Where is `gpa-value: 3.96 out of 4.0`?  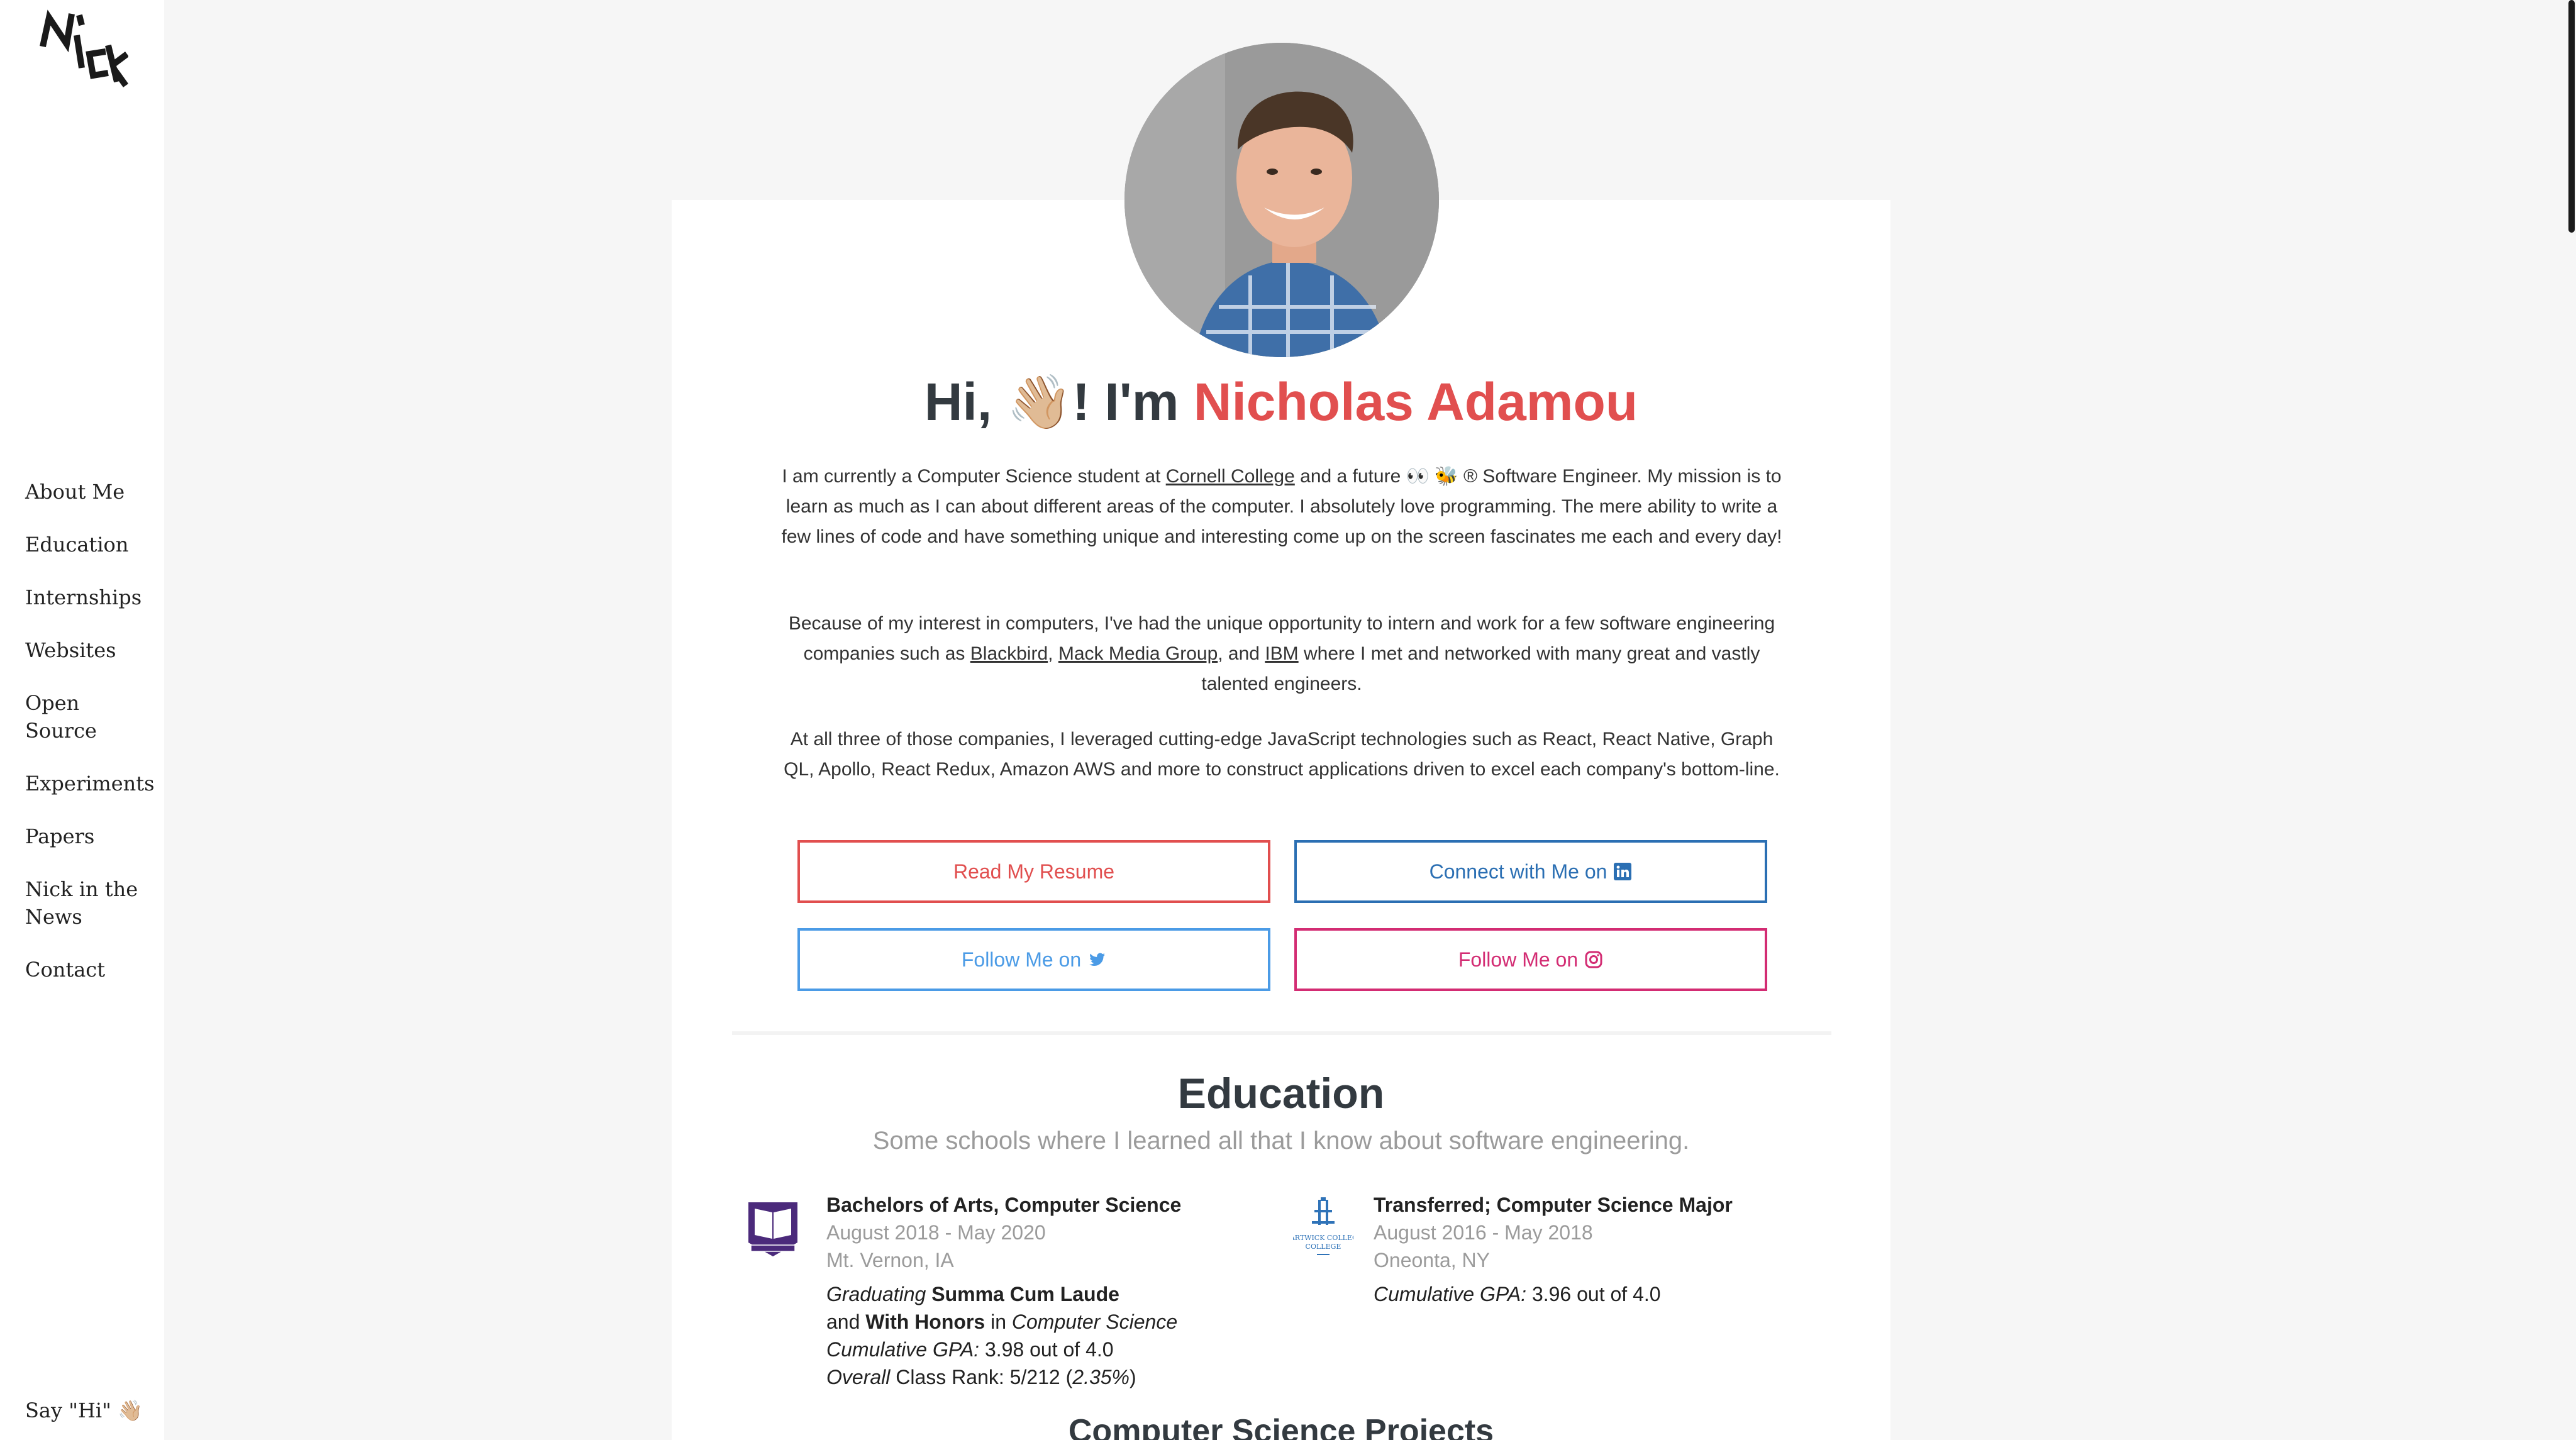
gpa-value: 3.96 out of 4.0 is located at coordinates (1596, 1294).